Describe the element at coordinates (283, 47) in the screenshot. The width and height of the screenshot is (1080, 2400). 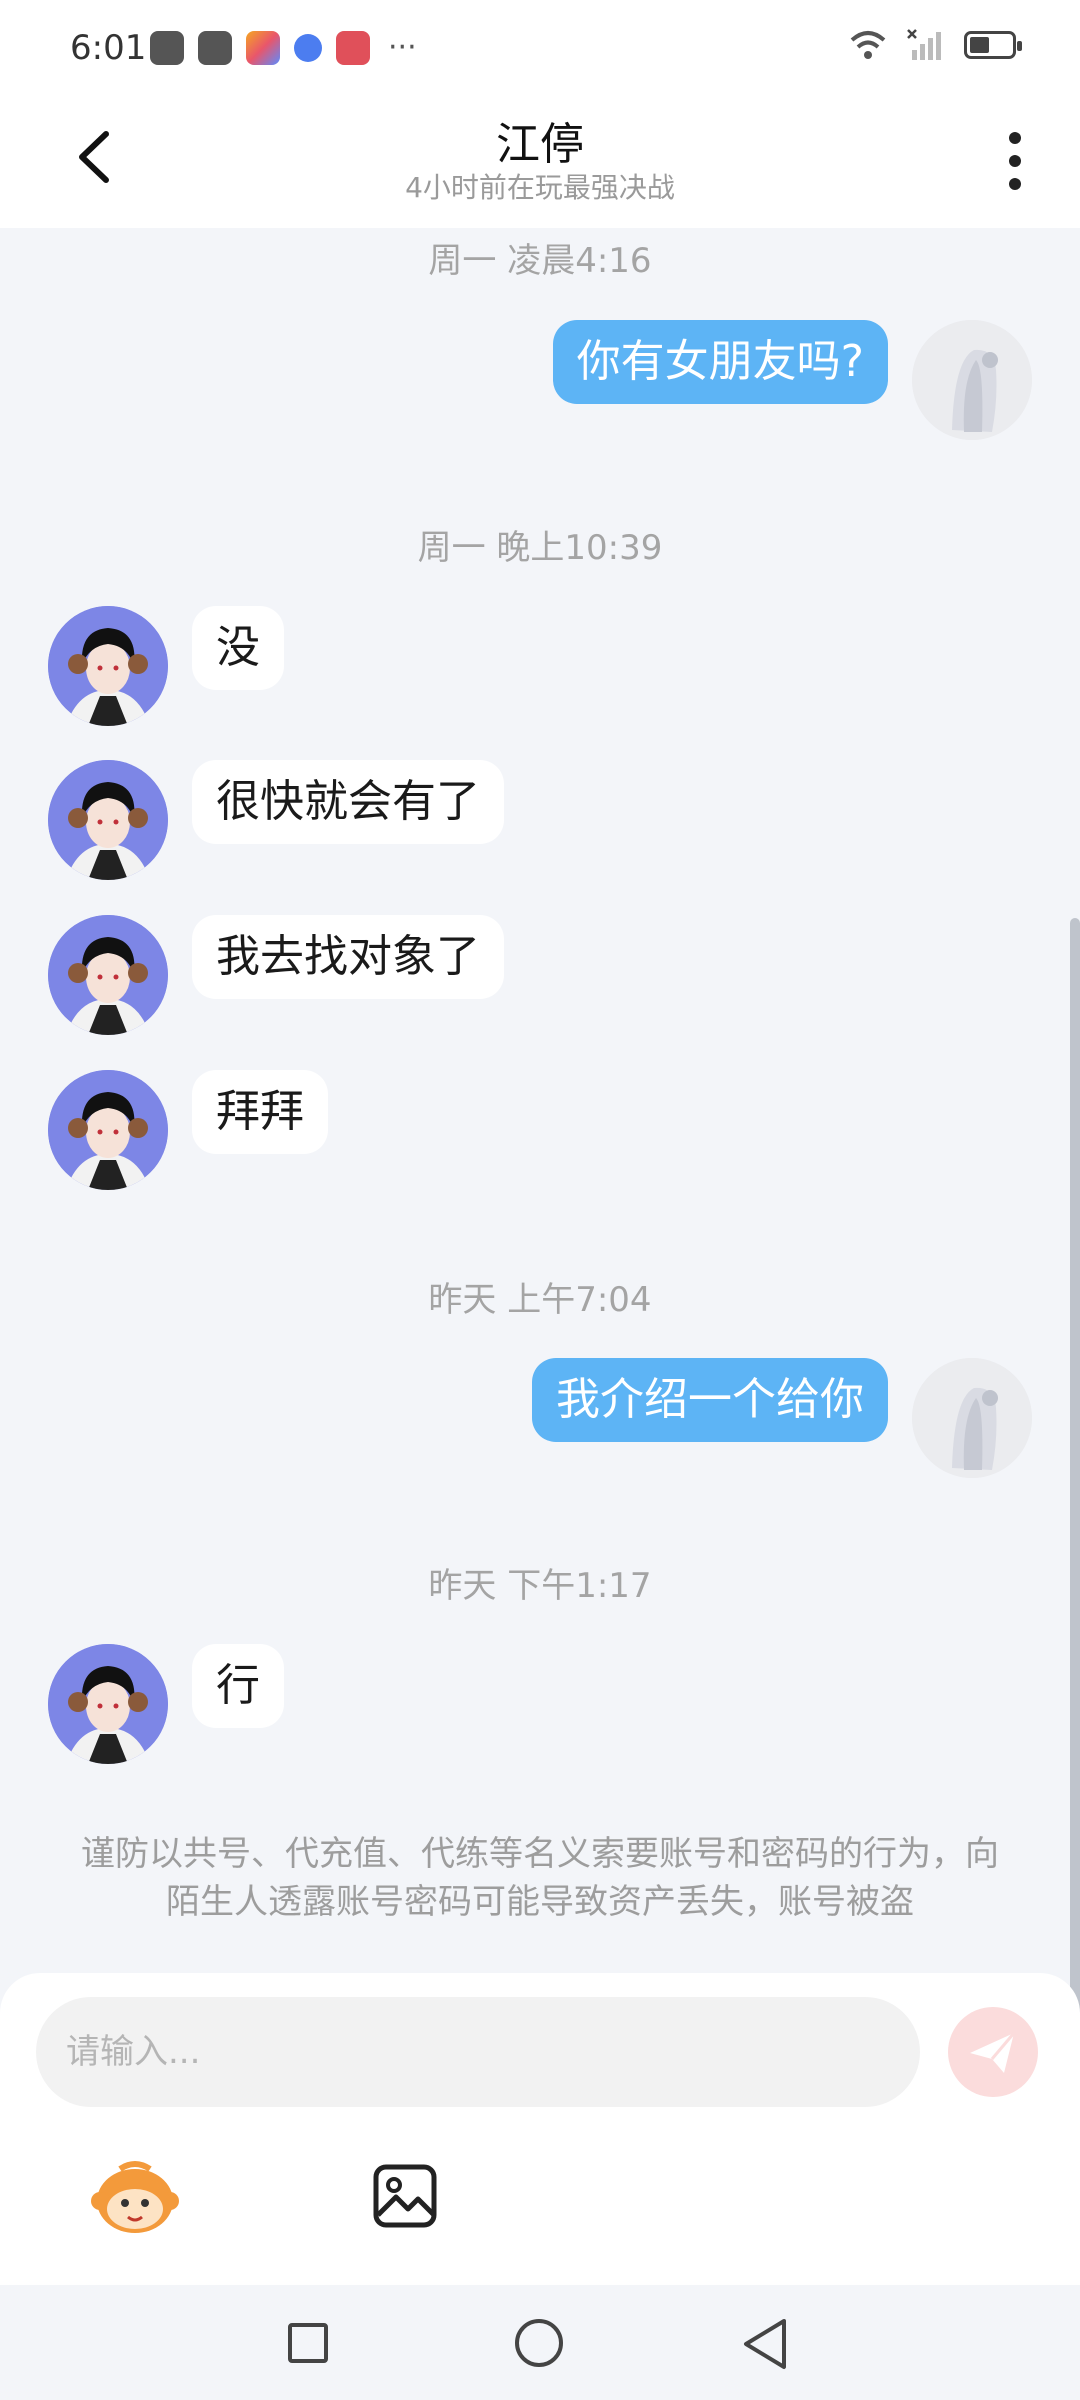
I see `notification-icons: ···` at that location.